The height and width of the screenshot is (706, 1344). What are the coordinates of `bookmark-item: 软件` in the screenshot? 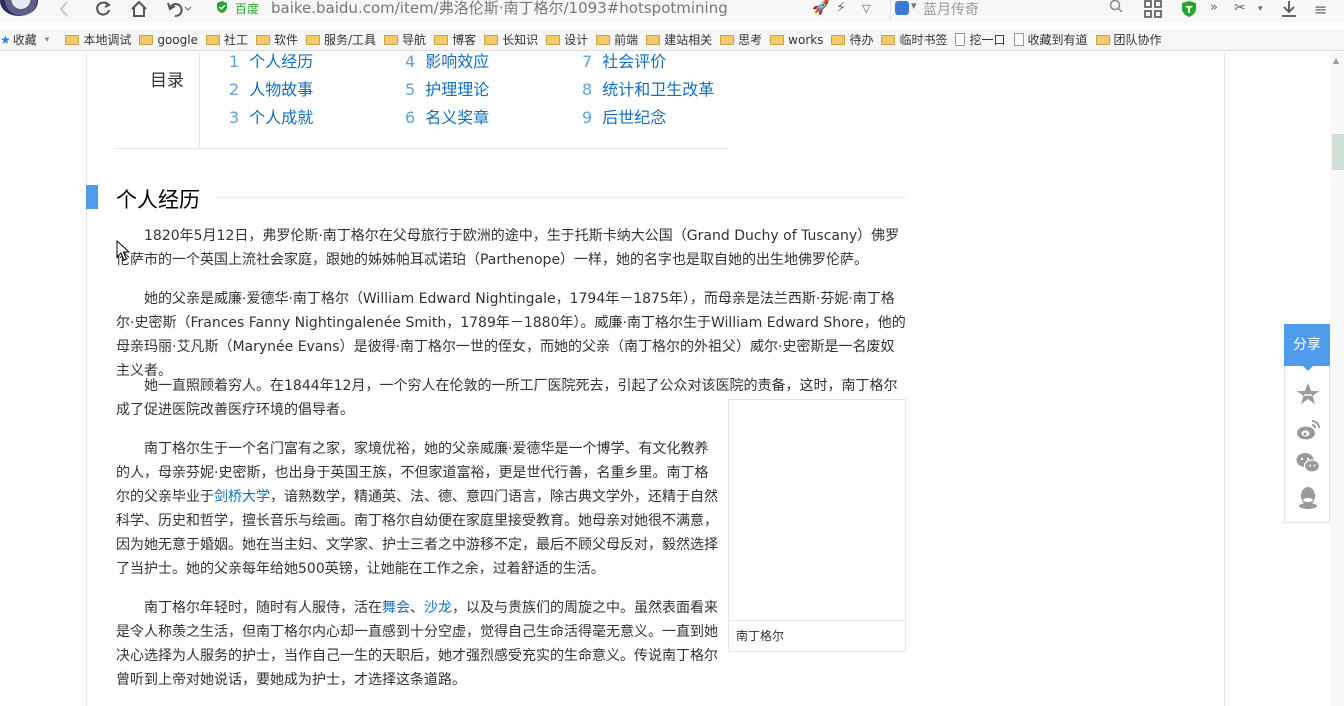 It's located at (276, 39).